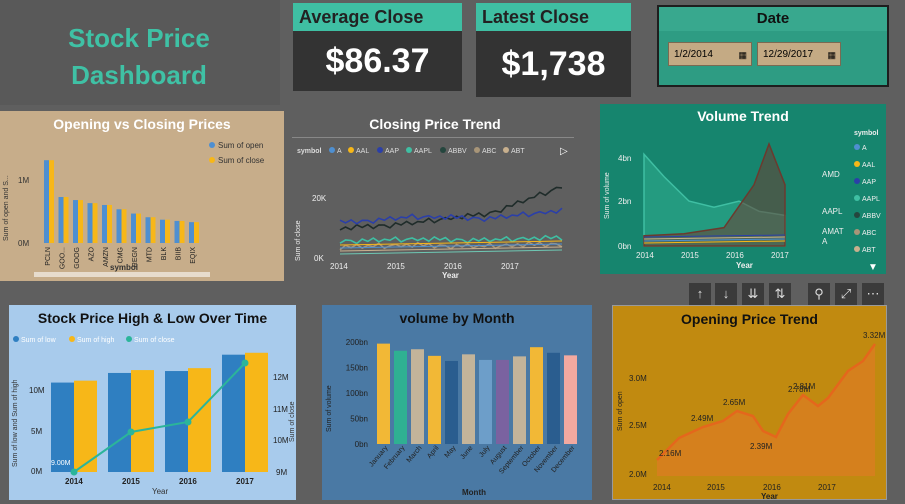  Describe the element at coordinates (553, 64) in the screenshot. I see `latest-close-value: $1,738` at that location.